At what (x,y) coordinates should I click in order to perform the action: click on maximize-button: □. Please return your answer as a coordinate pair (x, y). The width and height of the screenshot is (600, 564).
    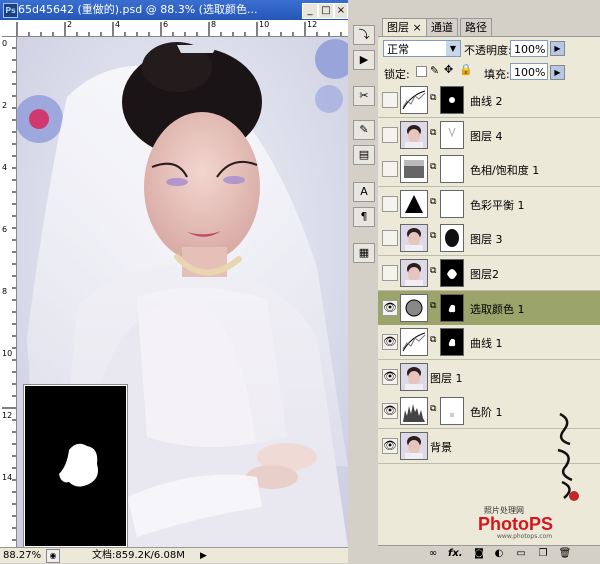
    Looking at the image, I should click on (326, 11).